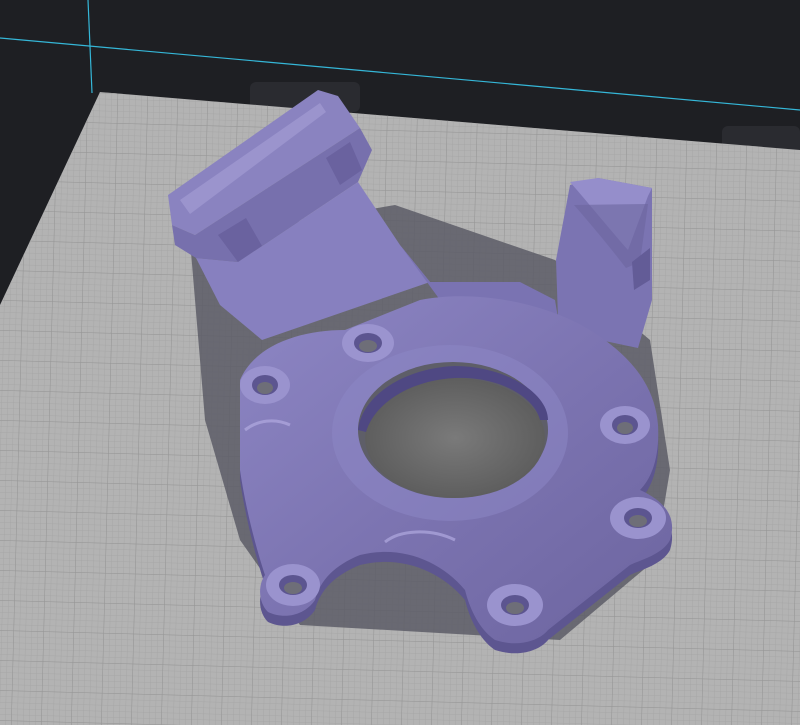  Describe the element at coordinates (368, 343) in the screenshot. I see `screw-hole-top` at that location.